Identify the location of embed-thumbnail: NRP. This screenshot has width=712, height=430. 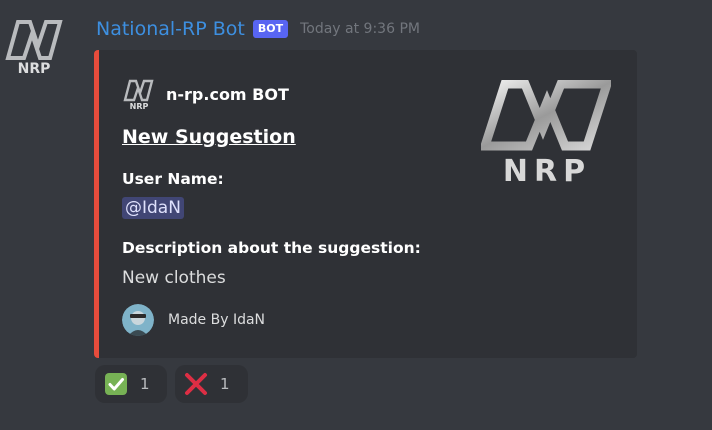
(546, 134).